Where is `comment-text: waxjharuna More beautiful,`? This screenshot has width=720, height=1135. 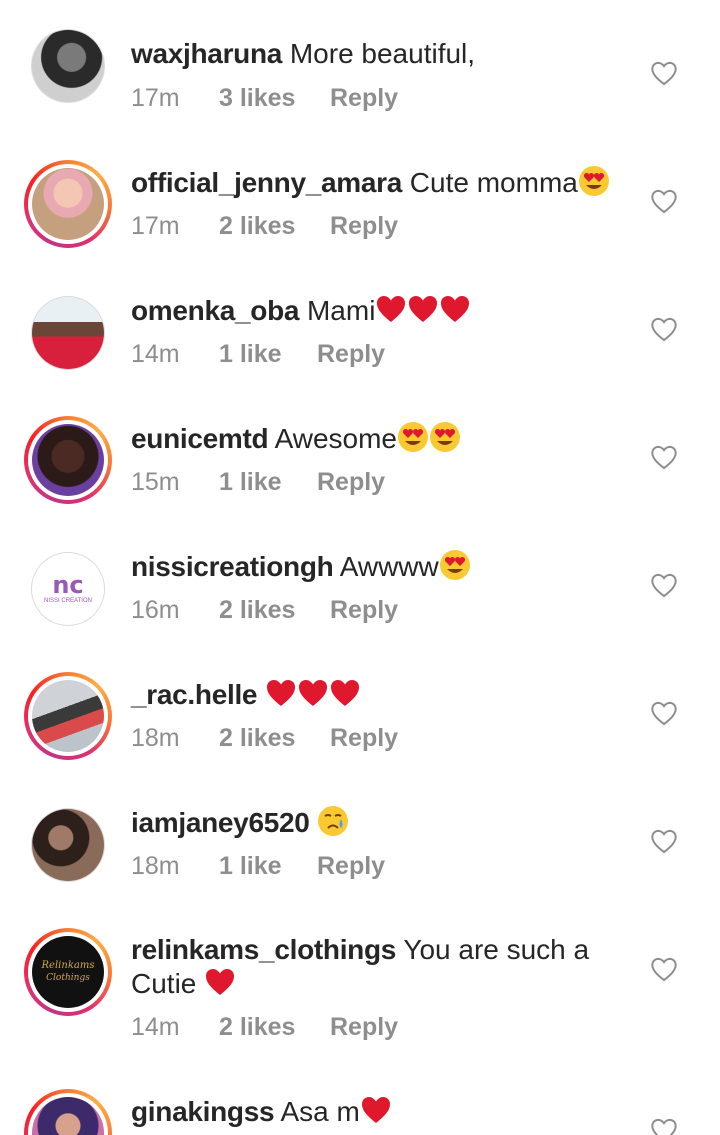 comment-text: waxjharuna More beautiful, is located at coordinates (381, 53).